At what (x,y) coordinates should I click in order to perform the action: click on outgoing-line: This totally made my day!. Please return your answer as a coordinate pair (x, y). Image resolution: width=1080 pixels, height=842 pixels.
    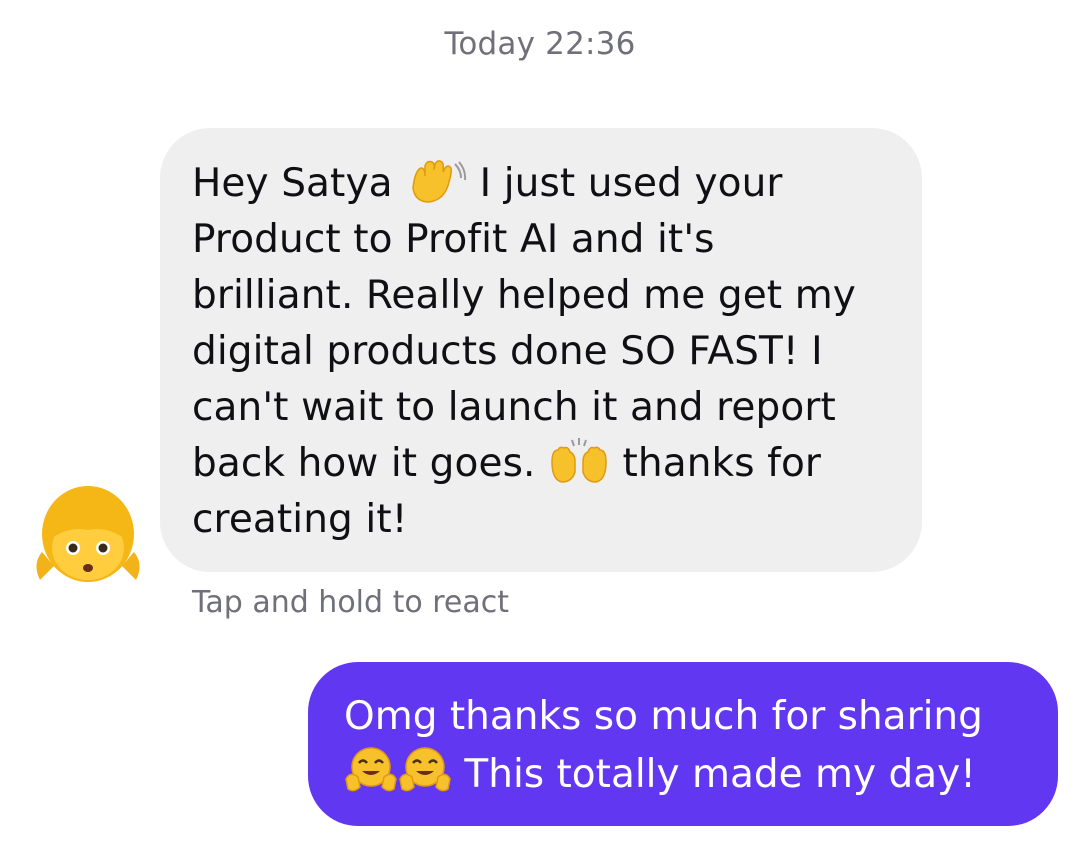
    Looking at the image, I should click on (720, 774).